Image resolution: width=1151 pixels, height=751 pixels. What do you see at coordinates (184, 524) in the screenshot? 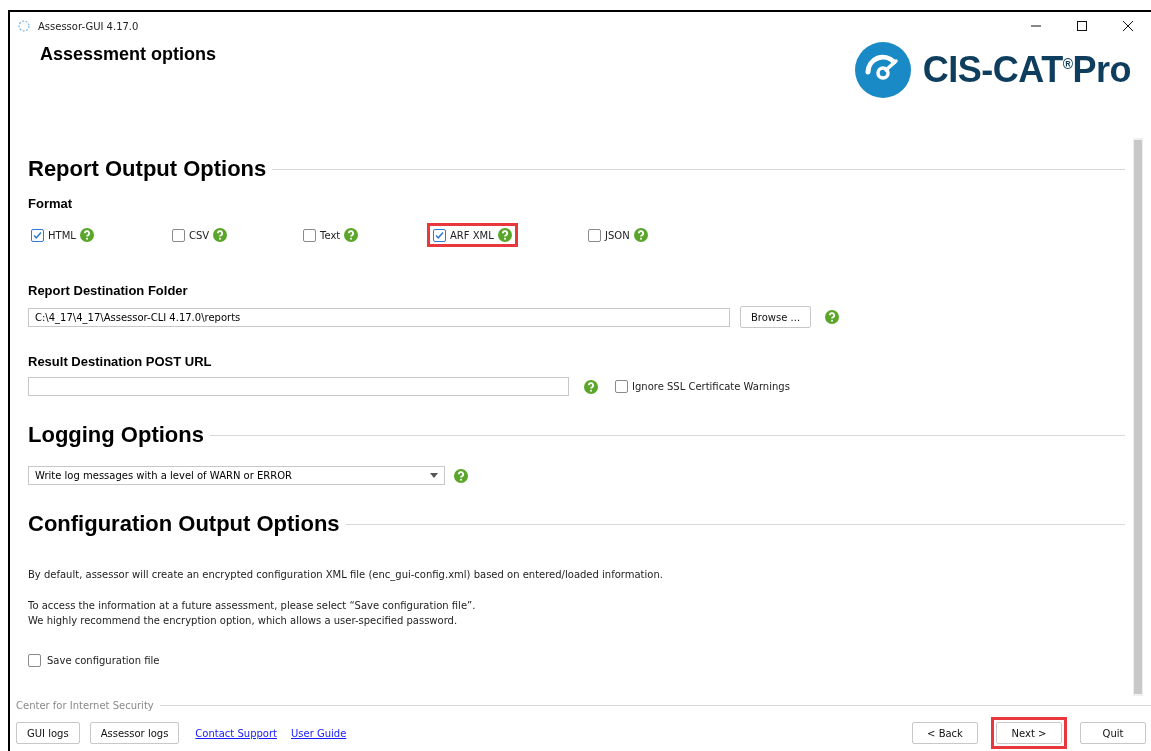
I see `section-heading: Configuration Output Options` at bounding box center [184, 524].